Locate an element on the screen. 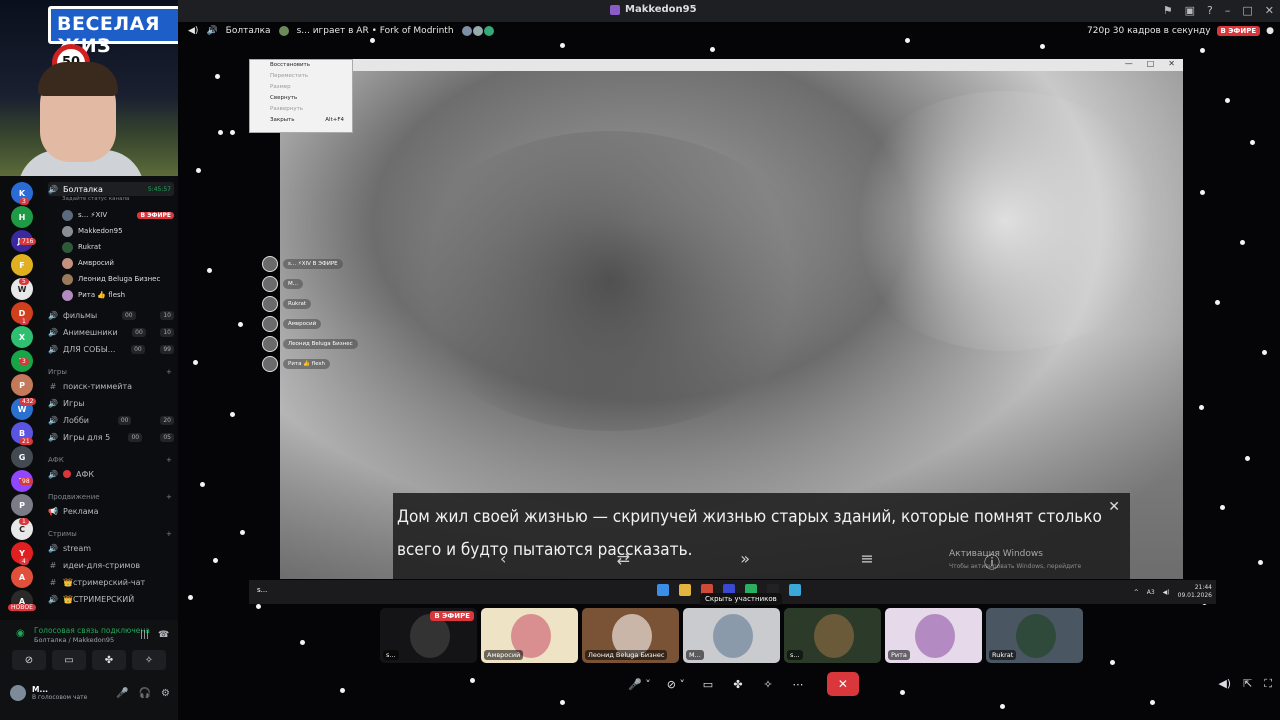  voice-location: Болталка / Makkedon95 is located at coordinates (74, 640).